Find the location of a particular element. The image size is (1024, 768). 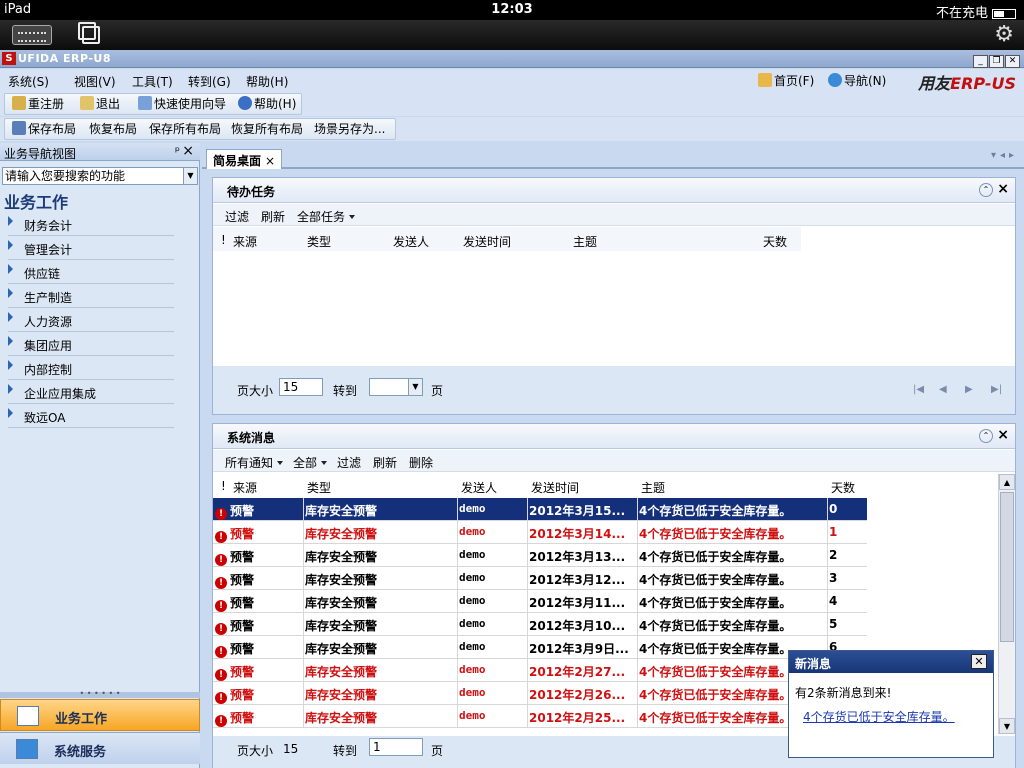

close-button: ✕ is located at coordinates (1012, 61).